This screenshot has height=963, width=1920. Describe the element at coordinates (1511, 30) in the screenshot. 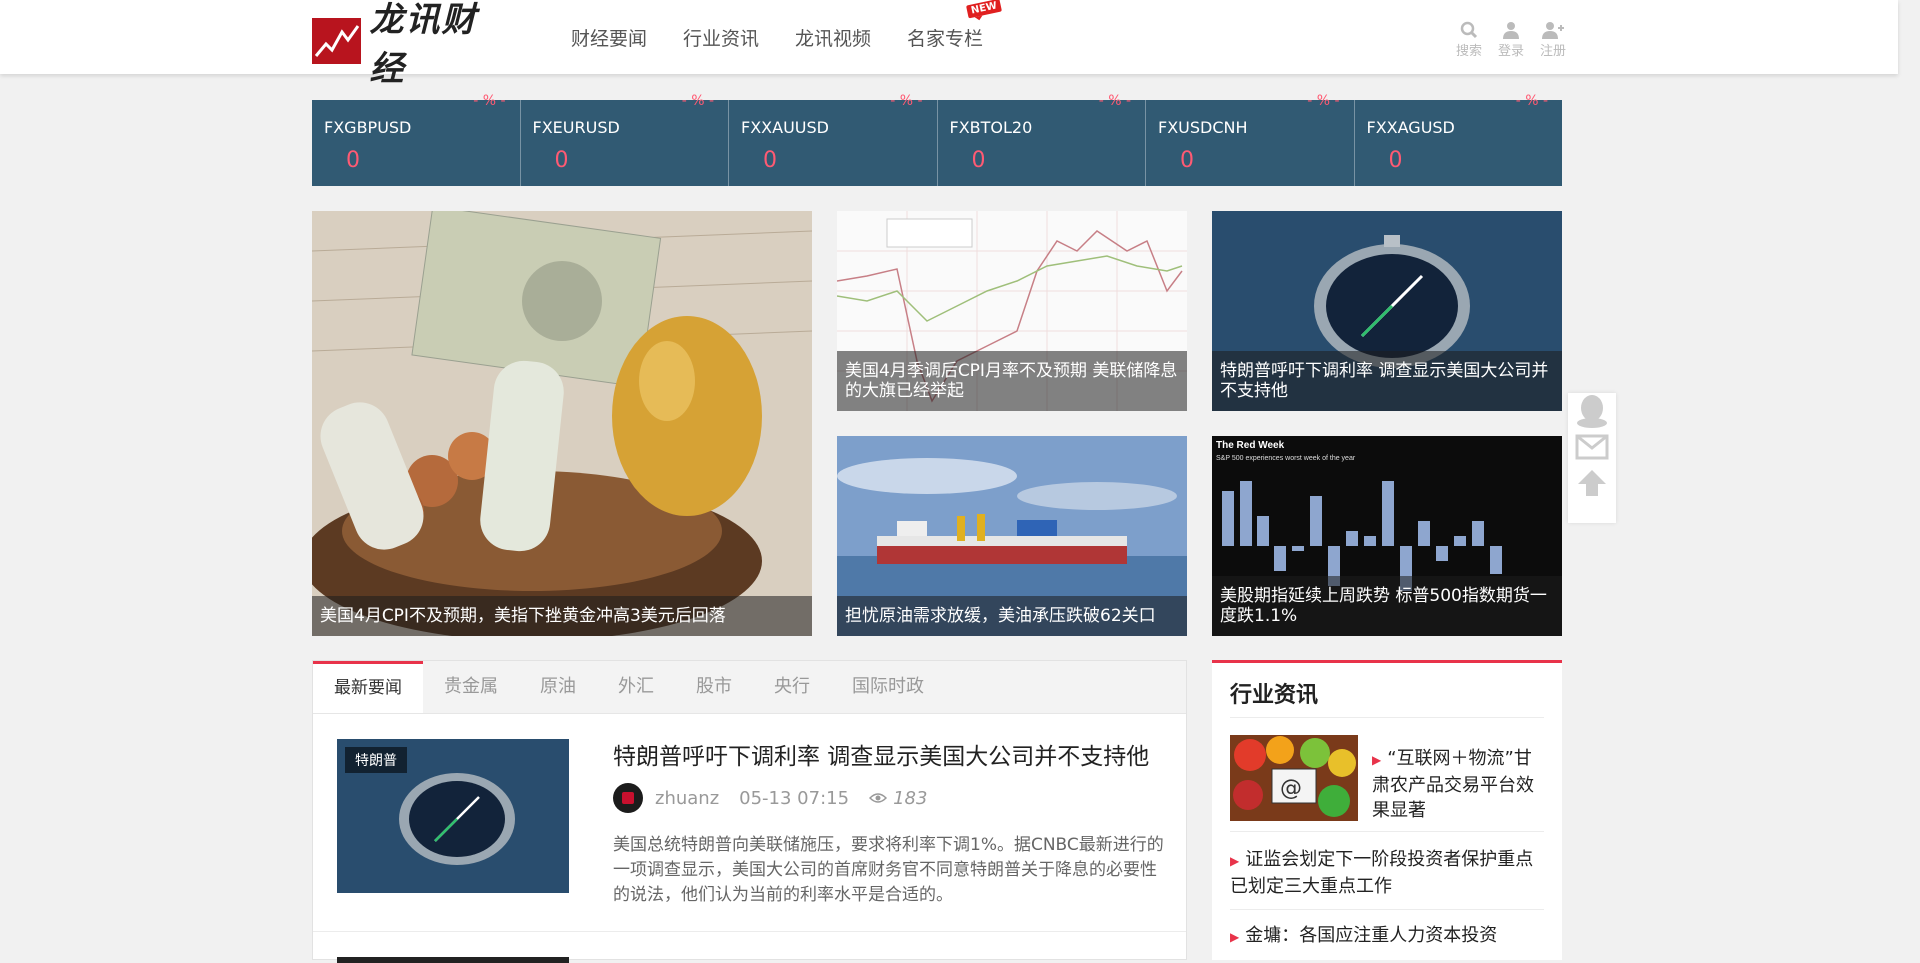

I see `user-icon` at that location.